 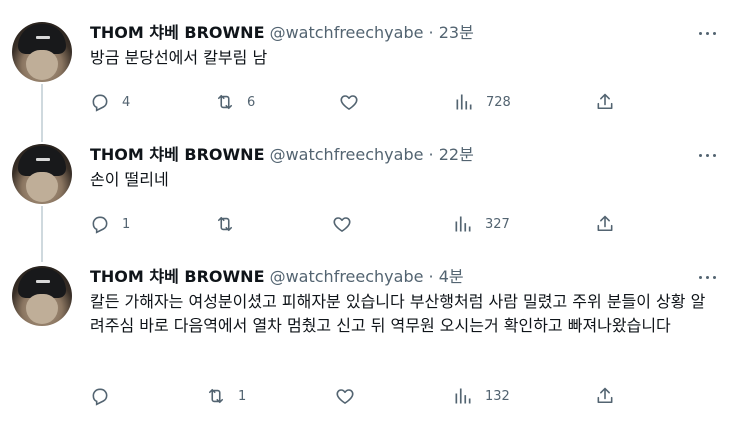 I want to click on tweet-header: THOM 챠베 BROWNE @watchfreechyabe · 22분, so click(x=282, y=155).